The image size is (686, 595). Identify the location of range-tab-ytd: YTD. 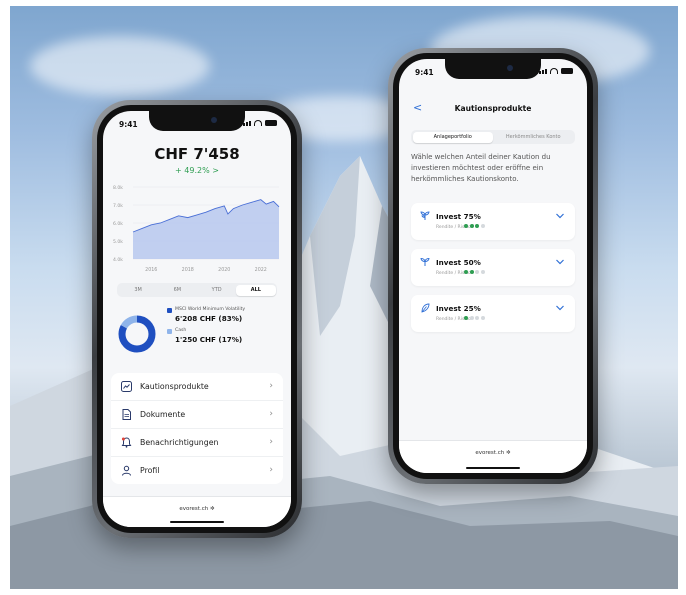
(216, 290).